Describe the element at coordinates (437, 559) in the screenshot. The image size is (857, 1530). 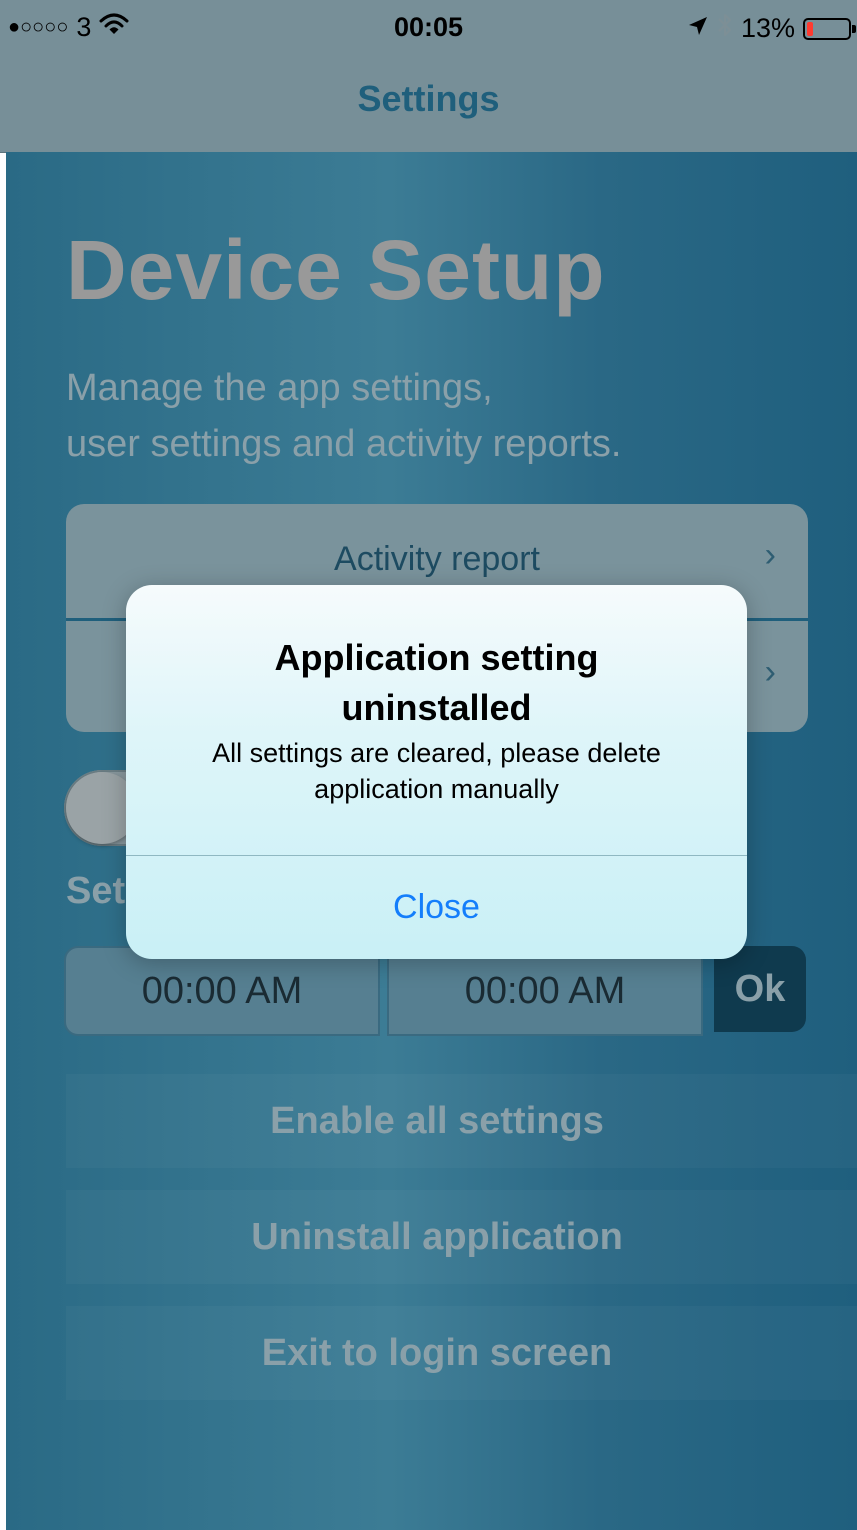
I see `list-item-label: Activity report` at that location.